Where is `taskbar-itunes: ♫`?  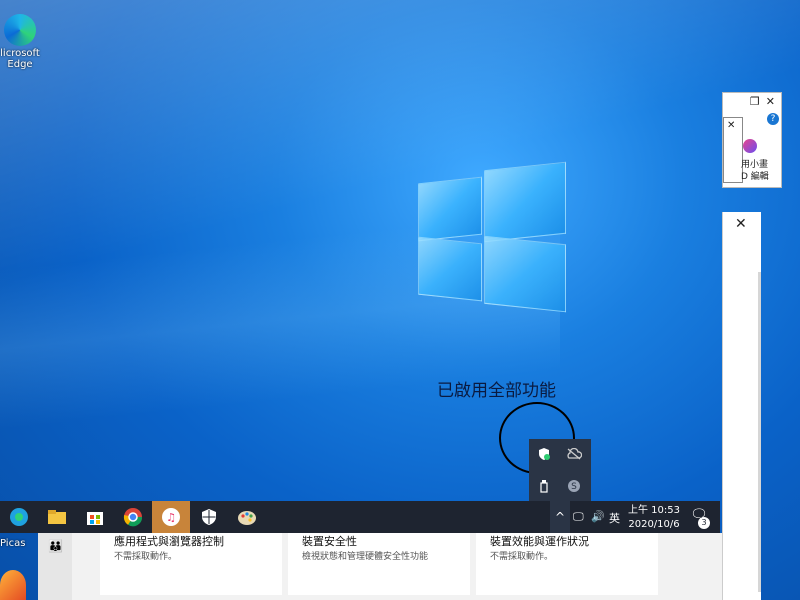
taskbar-itunes: ♫ is located at coordinates (171, 517).